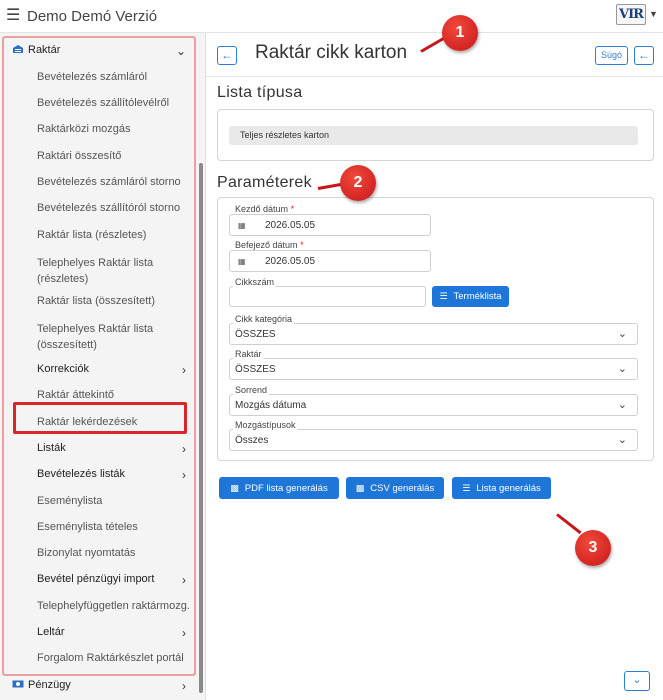 This screenshot has height=700, width=663. What do you see at coordinates (251, 390) in the screenshot?
I see `order-label: Sorrend` at bounding box center [251, 390].